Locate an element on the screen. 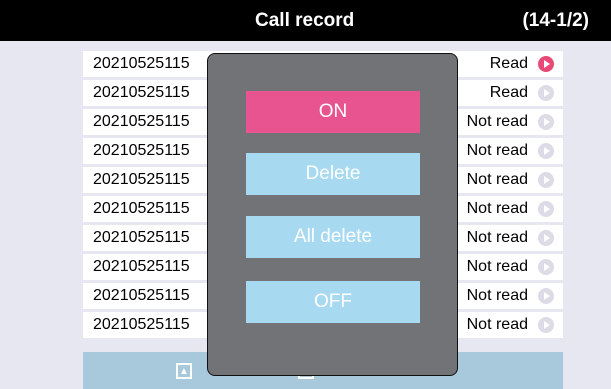  page-up-button: ▲ is located at coordinates (184, 371).